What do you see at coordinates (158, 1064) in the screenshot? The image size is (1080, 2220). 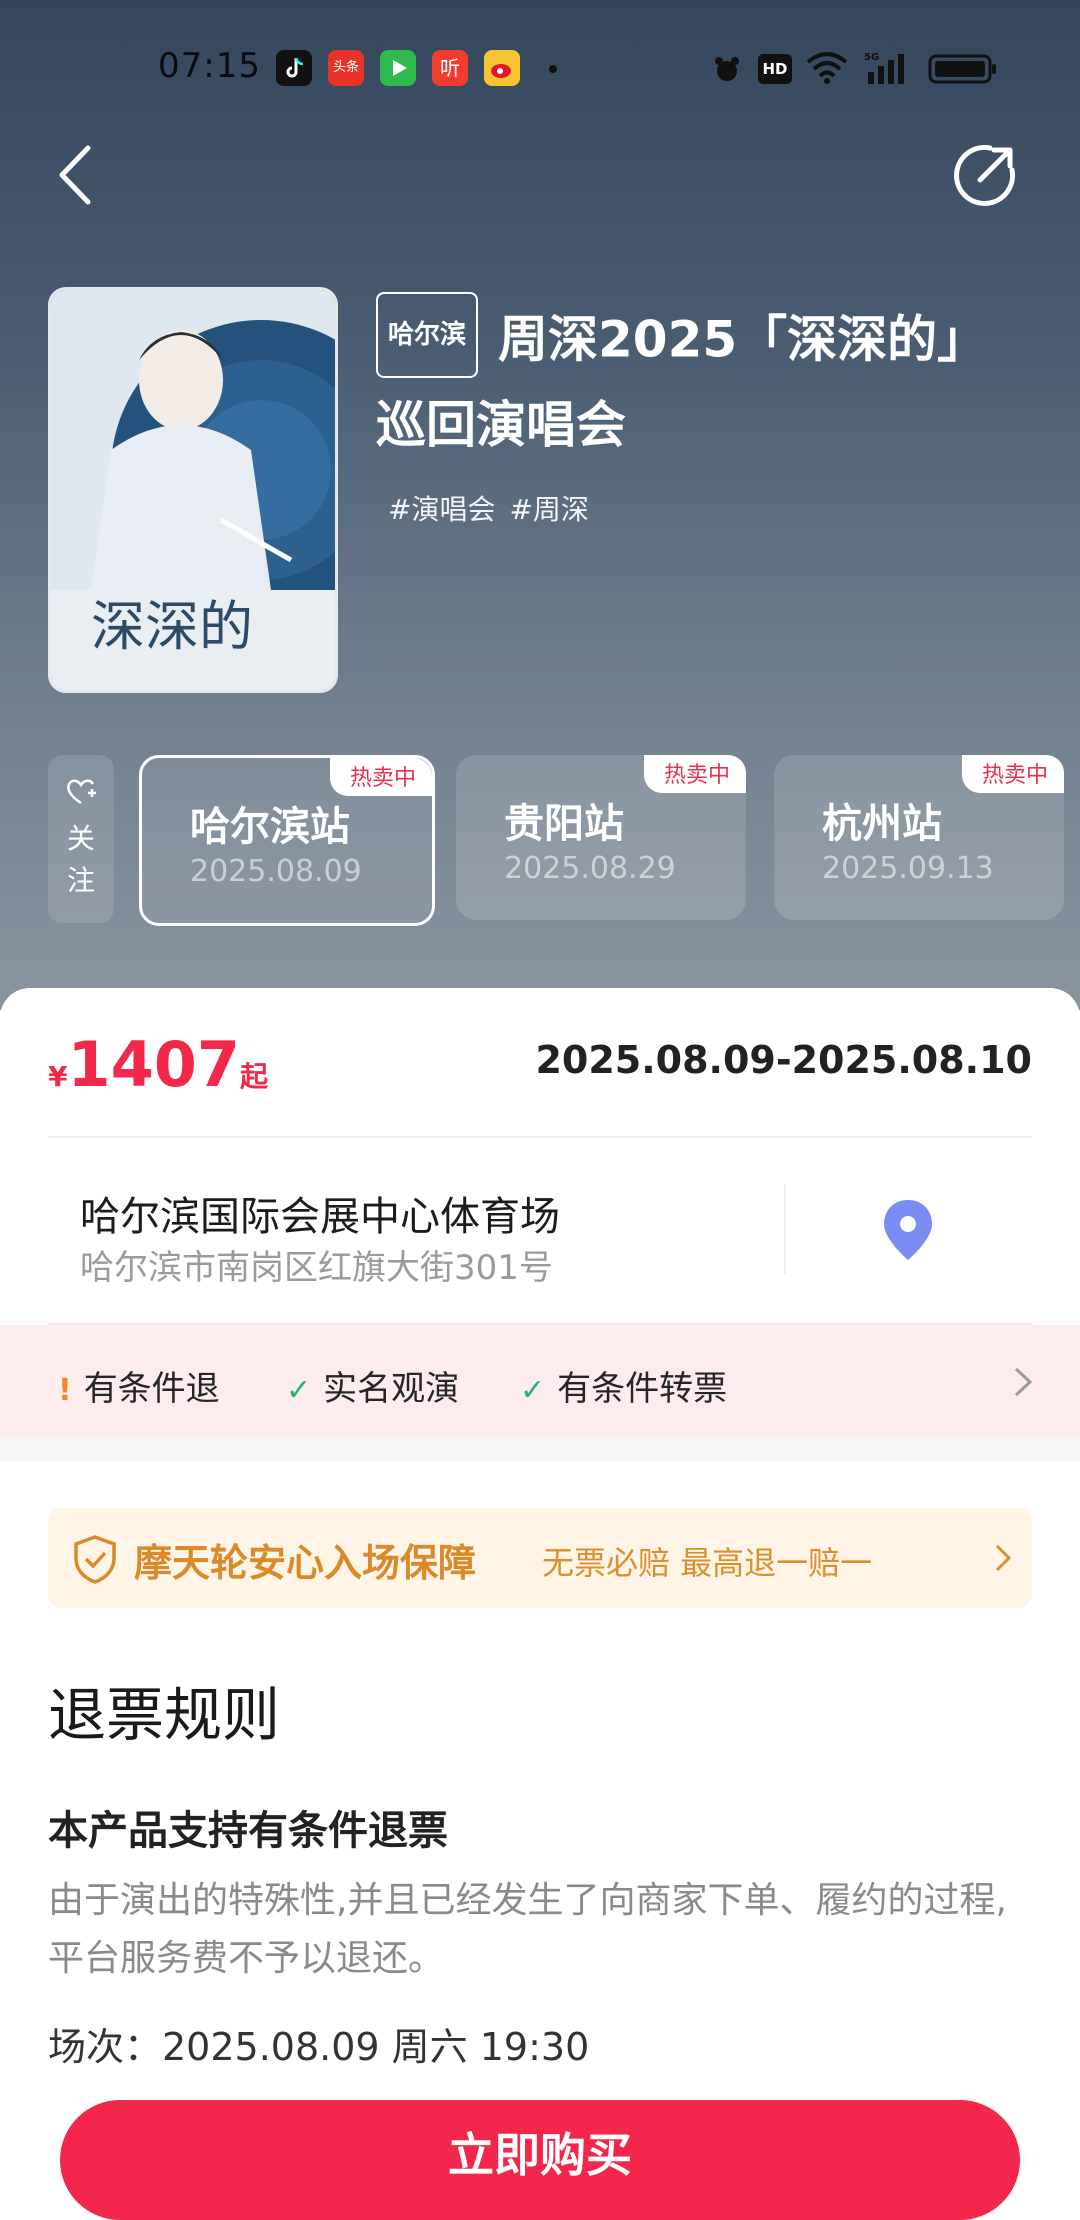 I see `price: ¥1407起` at bounding box center [158, 1064].